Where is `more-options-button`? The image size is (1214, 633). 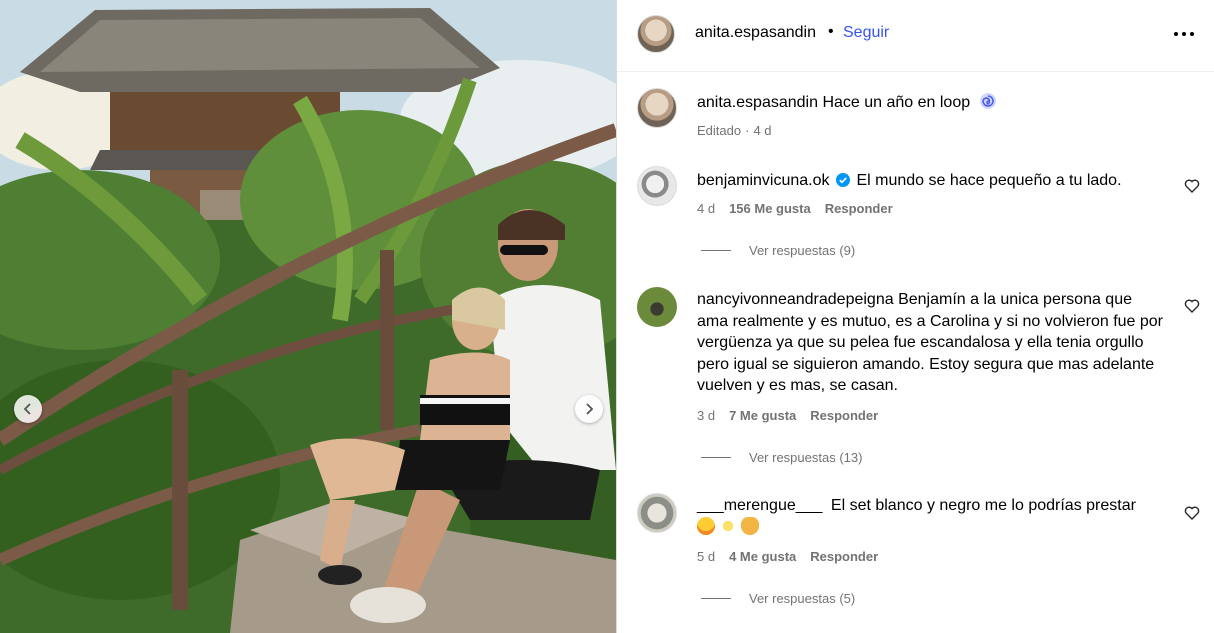
more-options-button is located at coordinates (1184, 34).